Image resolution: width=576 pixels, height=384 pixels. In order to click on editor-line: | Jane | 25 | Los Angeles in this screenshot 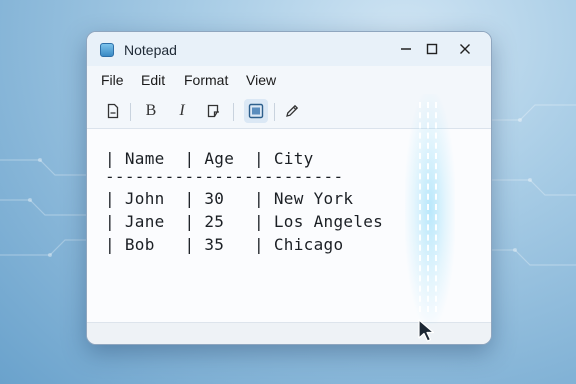, I will do `click(244, 221)`.